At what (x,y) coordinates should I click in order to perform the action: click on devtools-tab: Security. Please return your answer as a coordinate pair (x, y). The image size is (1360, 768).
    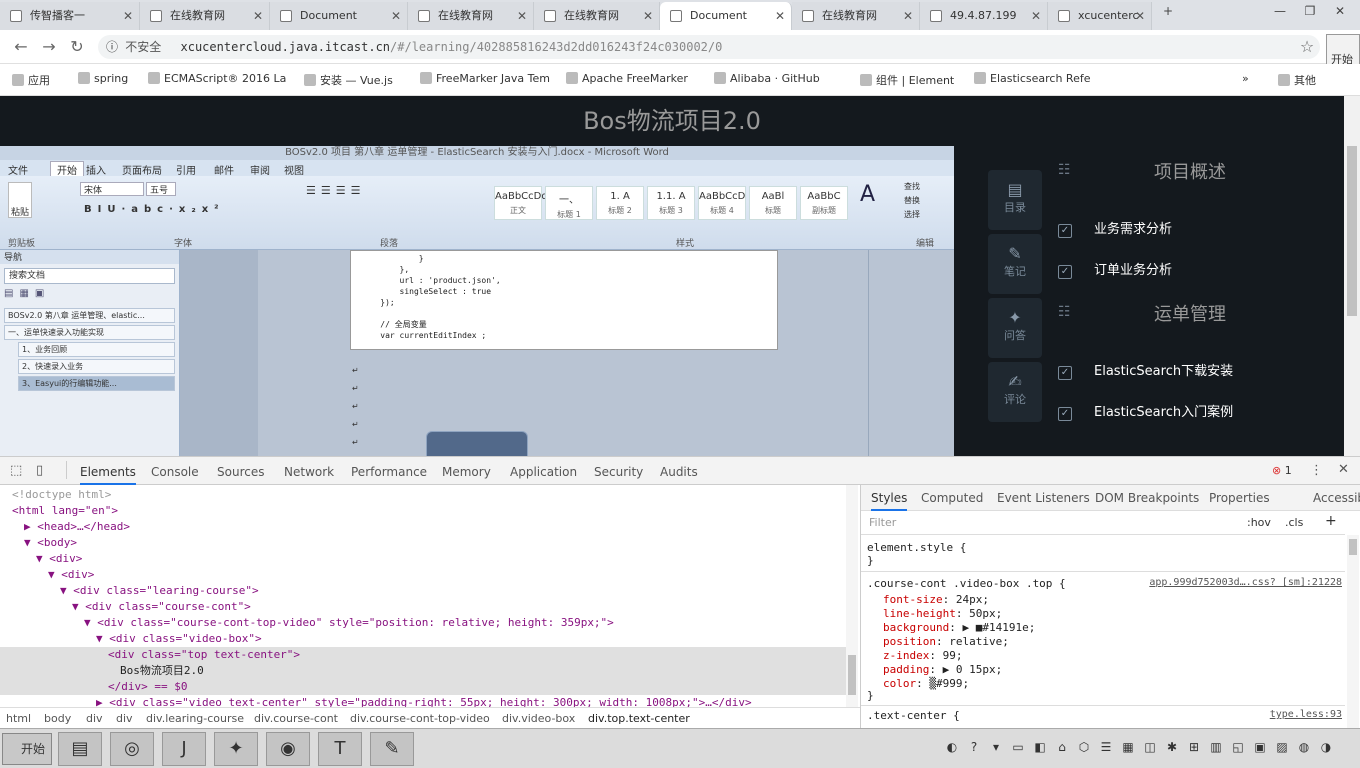
    Looking at the image, I should click on (618, 472).